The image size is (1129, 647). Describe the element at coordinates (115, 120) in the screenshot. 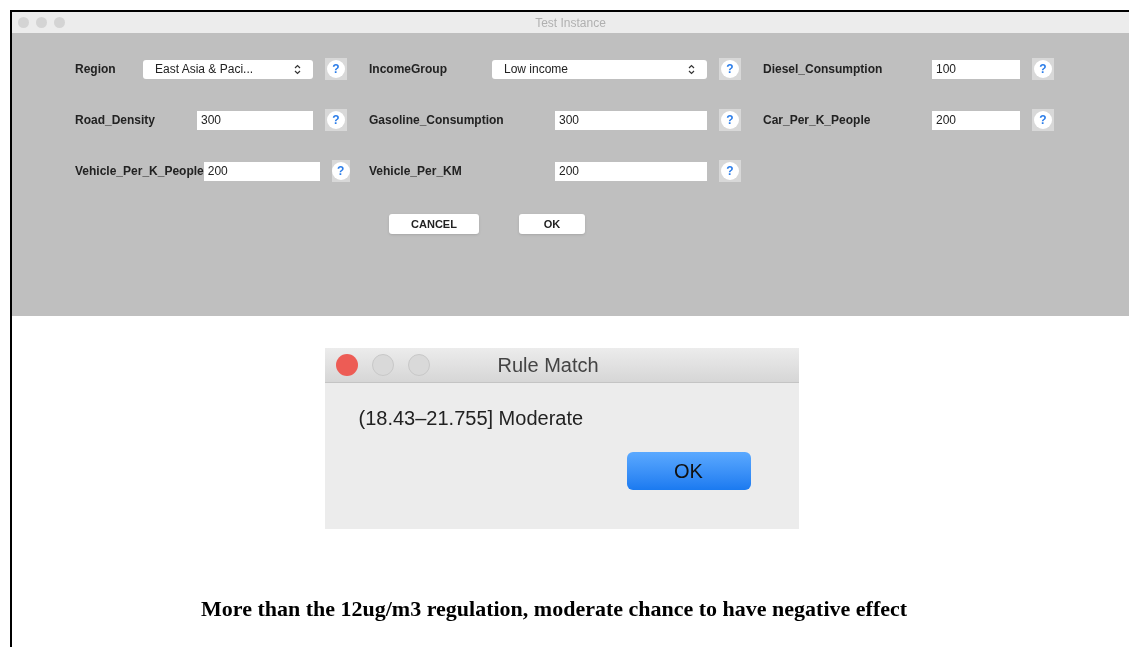

I see `field-label: Road_Density` at that location.